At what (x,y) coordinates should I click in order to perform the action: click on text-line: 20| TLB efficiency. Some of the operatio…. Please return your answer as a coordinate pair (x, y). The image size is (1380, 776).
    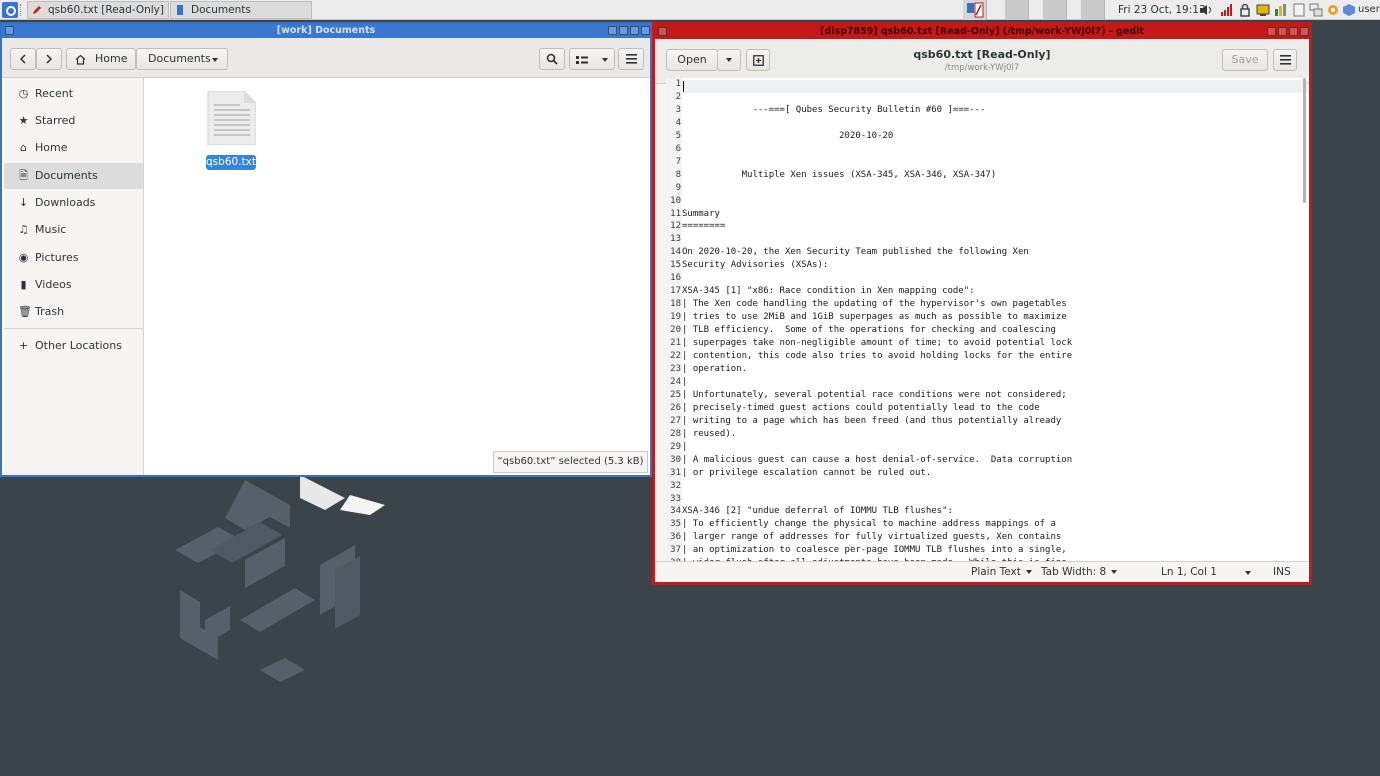
    Looking at the image, I should click on (869, 330).